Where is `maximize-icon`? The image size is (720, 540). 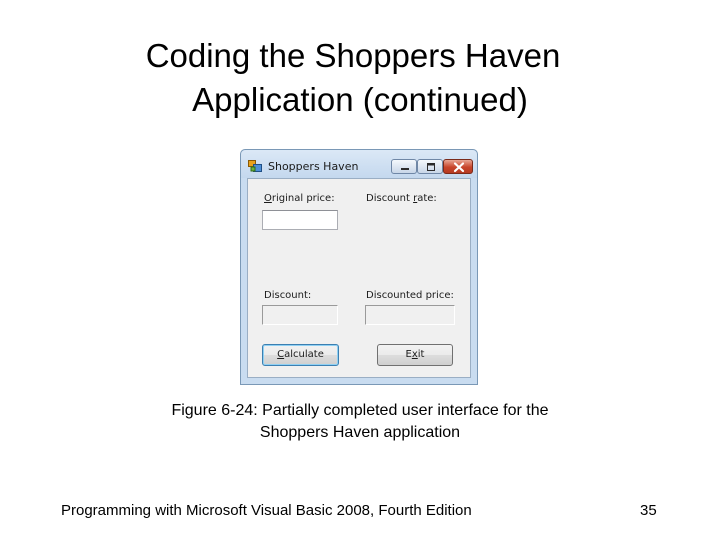
maximize-icon is located at coordinates (431, 167).